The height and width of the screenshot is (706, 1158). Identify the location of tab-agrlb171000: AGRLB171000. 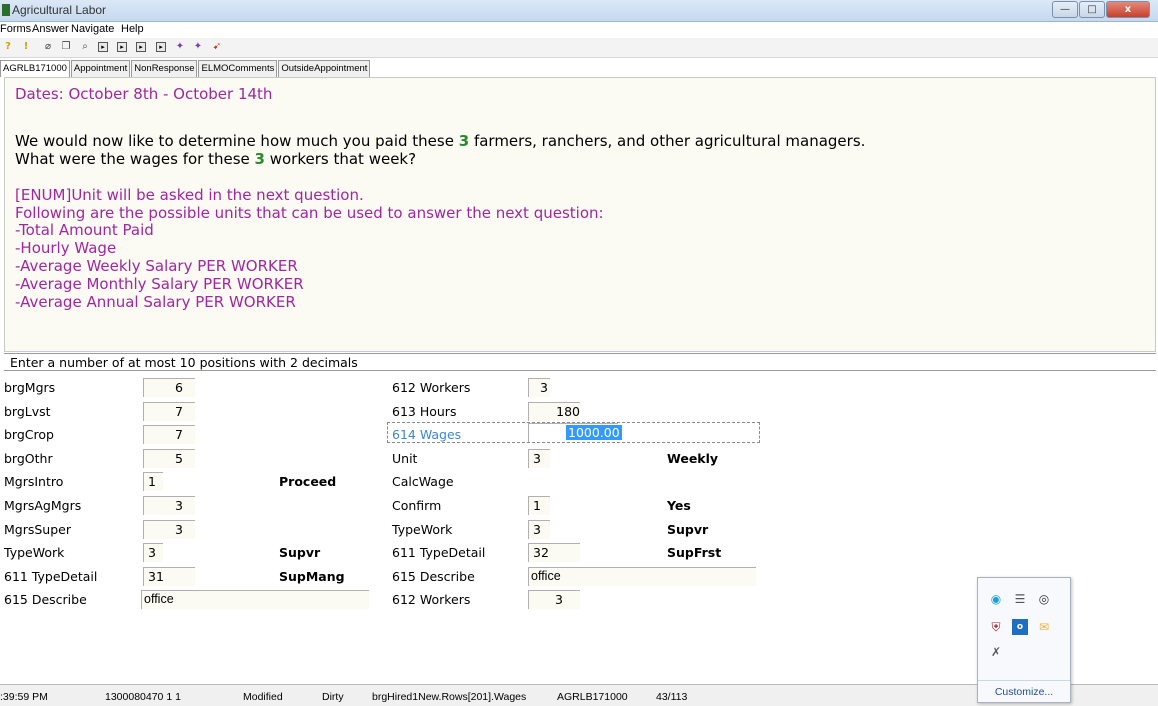
(35, 68).